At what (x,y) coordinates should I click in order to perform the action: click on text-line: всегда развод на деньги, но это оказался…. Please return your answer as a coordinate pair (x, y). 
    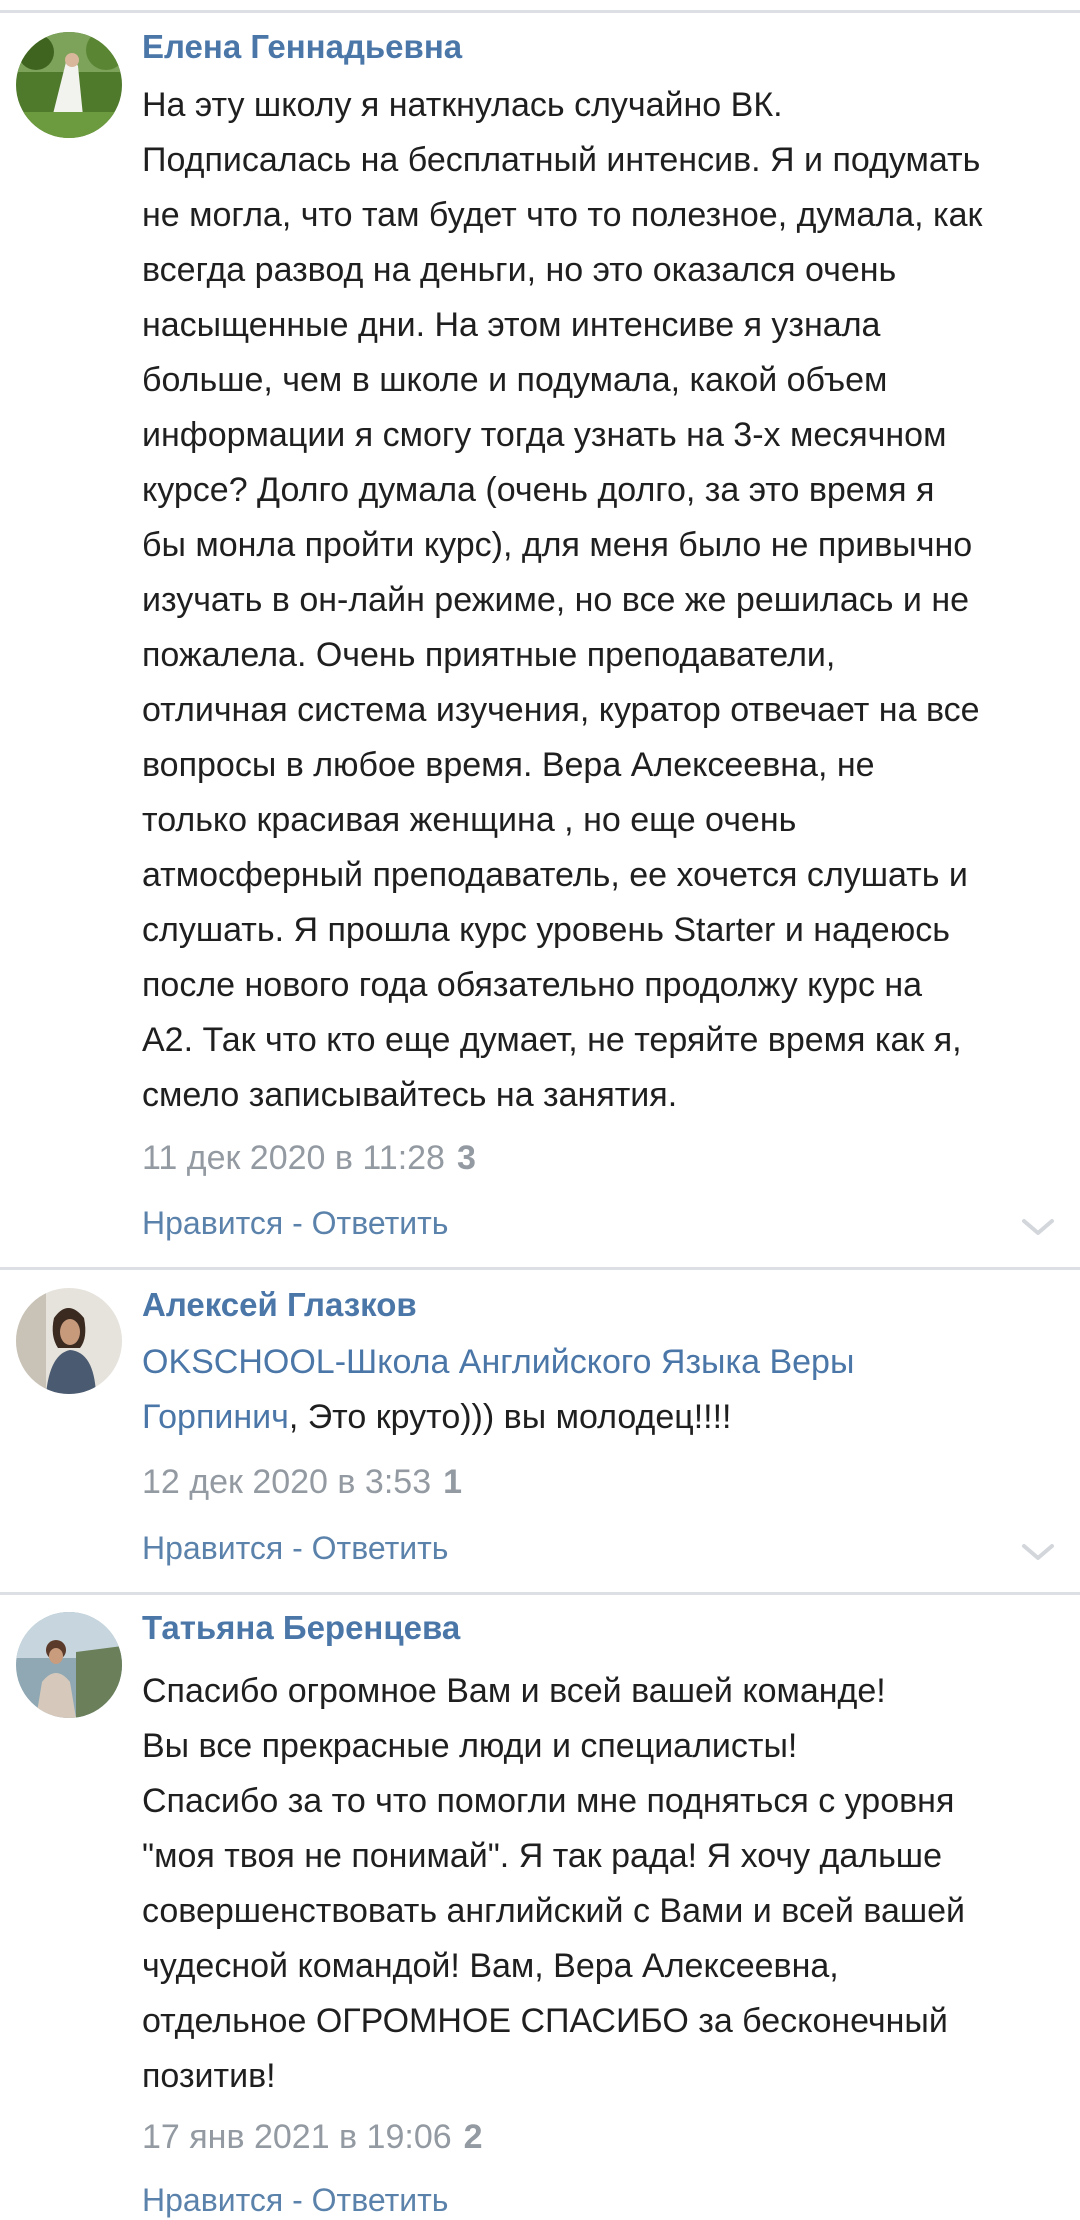
    Looking at the image, I should click on (519, 270).